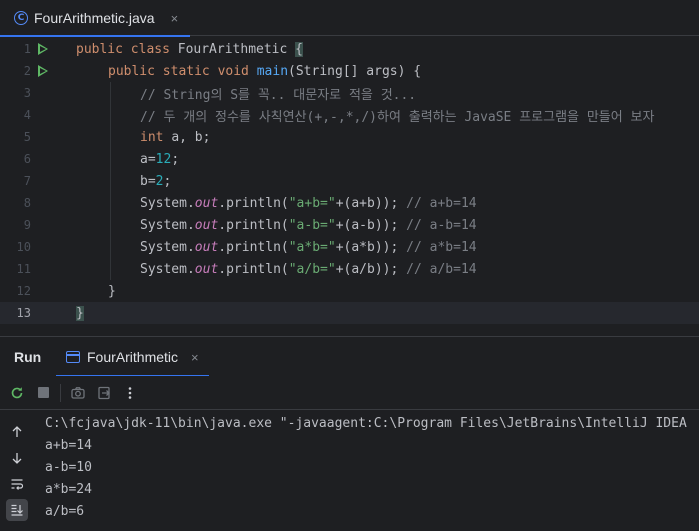 The image size is (699, 531). I want to click on code-token: +(a/b));, so click(371, 269).